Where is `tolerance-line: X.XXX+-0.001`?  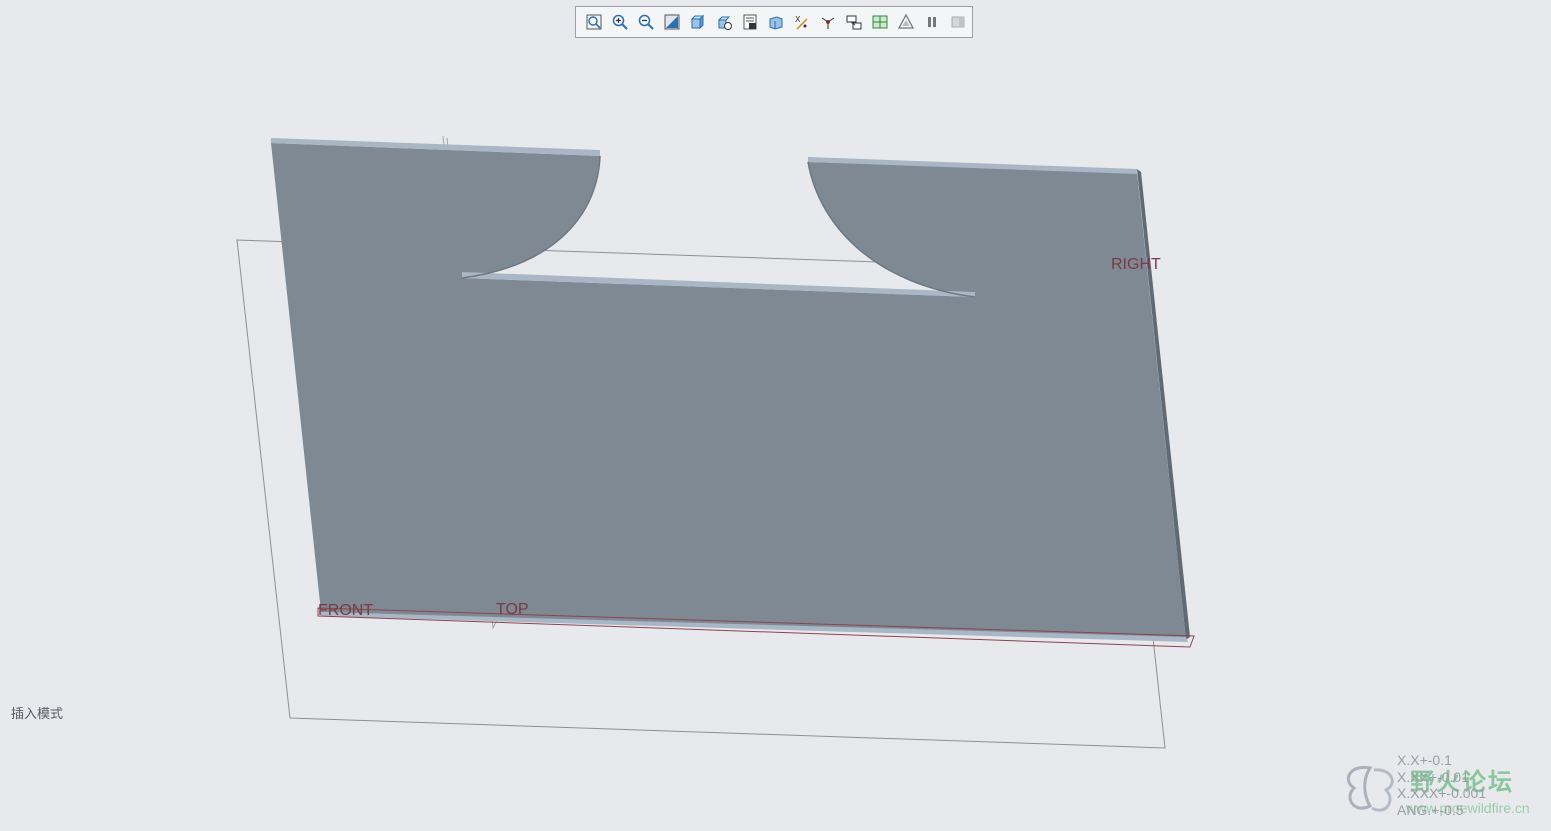
tolerance-line: X.XXX+-0.001 is located at coordinates (1442, 793).